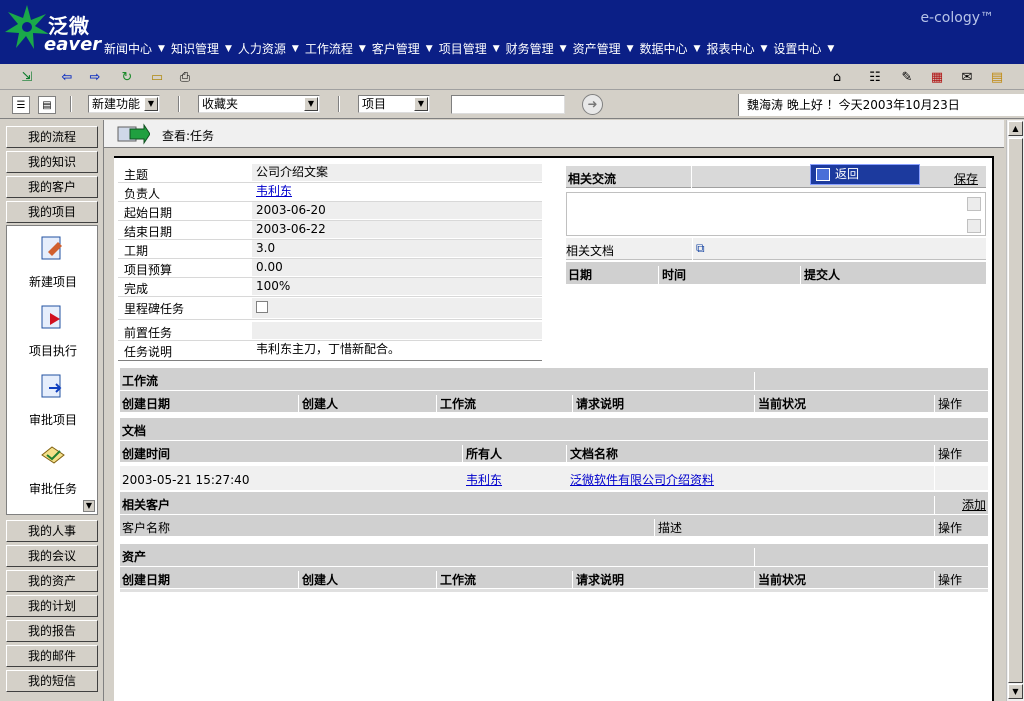 This screenshot has height=701, width=1024. Describe the element at coordinates (52, 581) in the screenshot. I see `sidebar-my-assets: 我的资产` at that location.